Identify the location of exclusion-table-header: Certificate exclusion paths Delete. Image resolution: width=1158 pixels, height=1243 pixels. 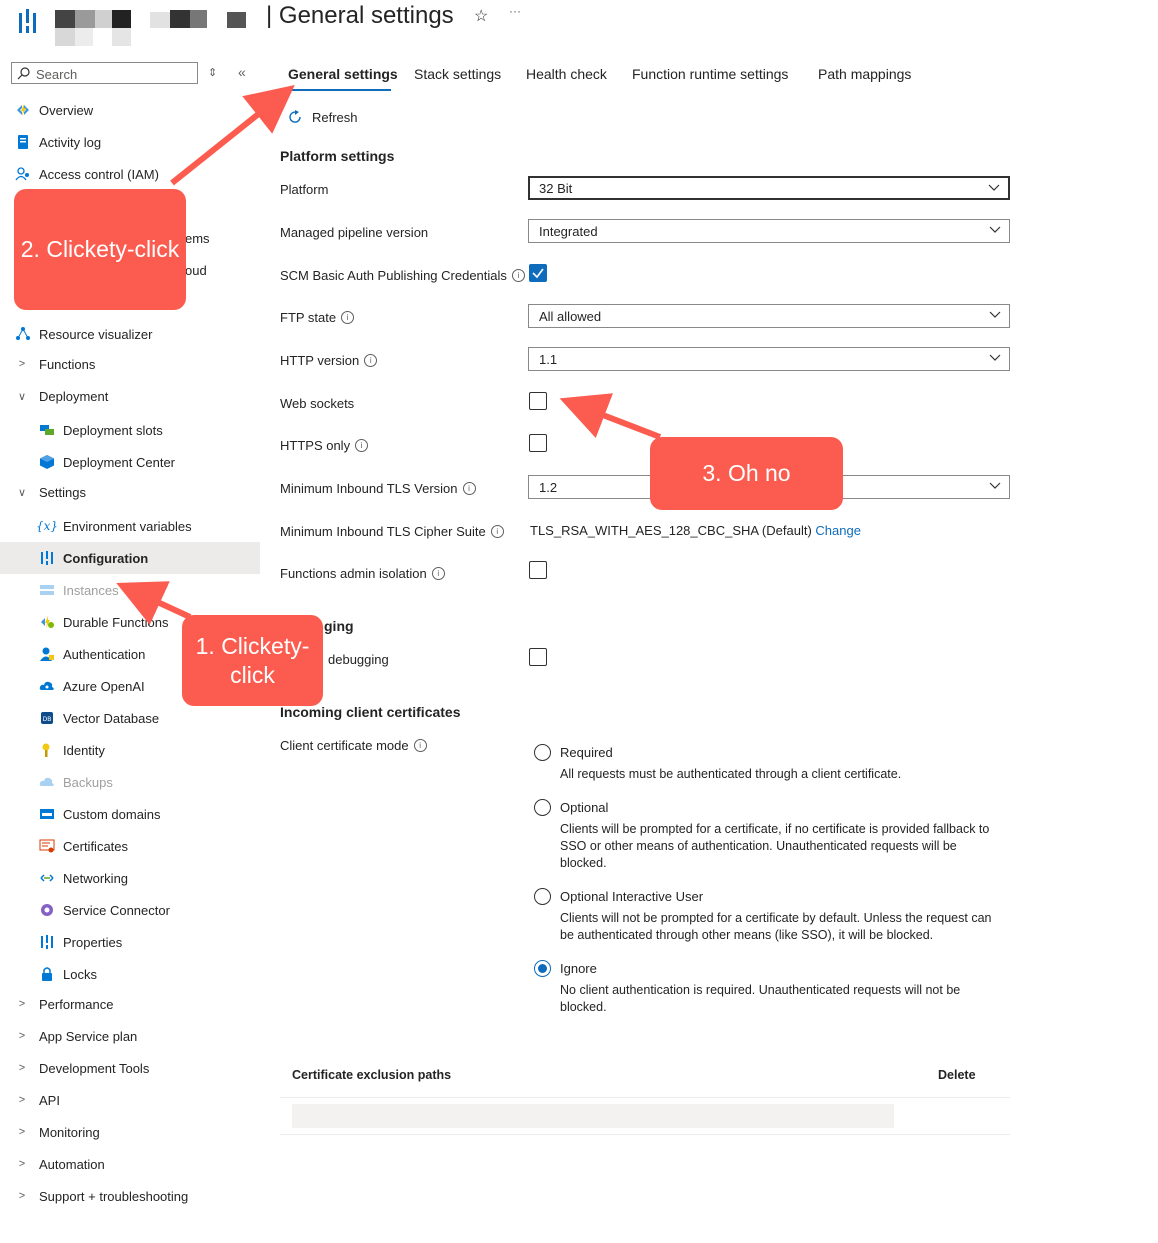
(645, 1078).